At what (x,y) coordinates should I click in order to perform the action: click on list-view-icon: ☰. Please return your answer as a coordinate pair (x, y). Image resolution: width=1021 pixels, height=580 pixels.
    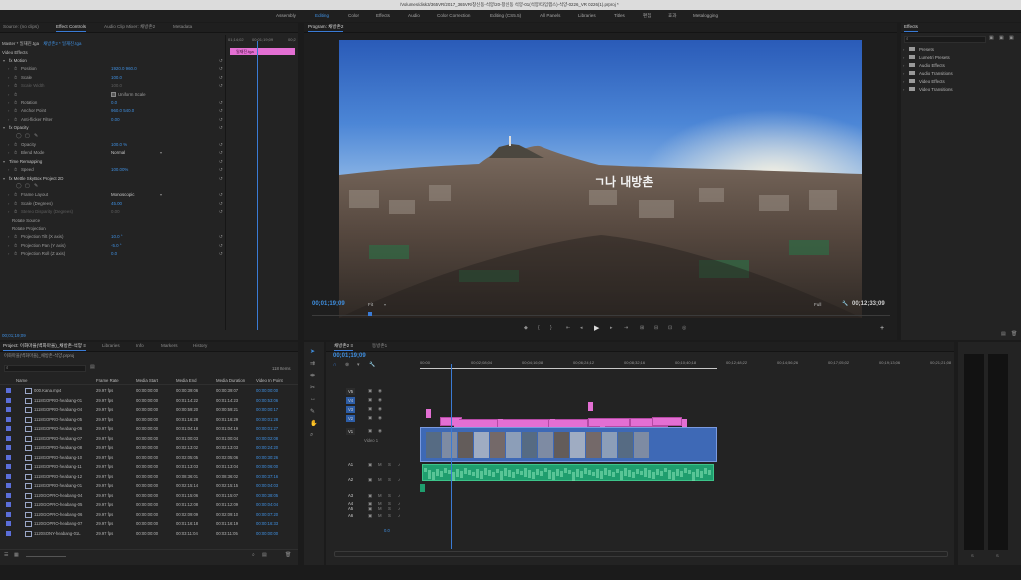
    Looking at the image, I should click on (6, 555).